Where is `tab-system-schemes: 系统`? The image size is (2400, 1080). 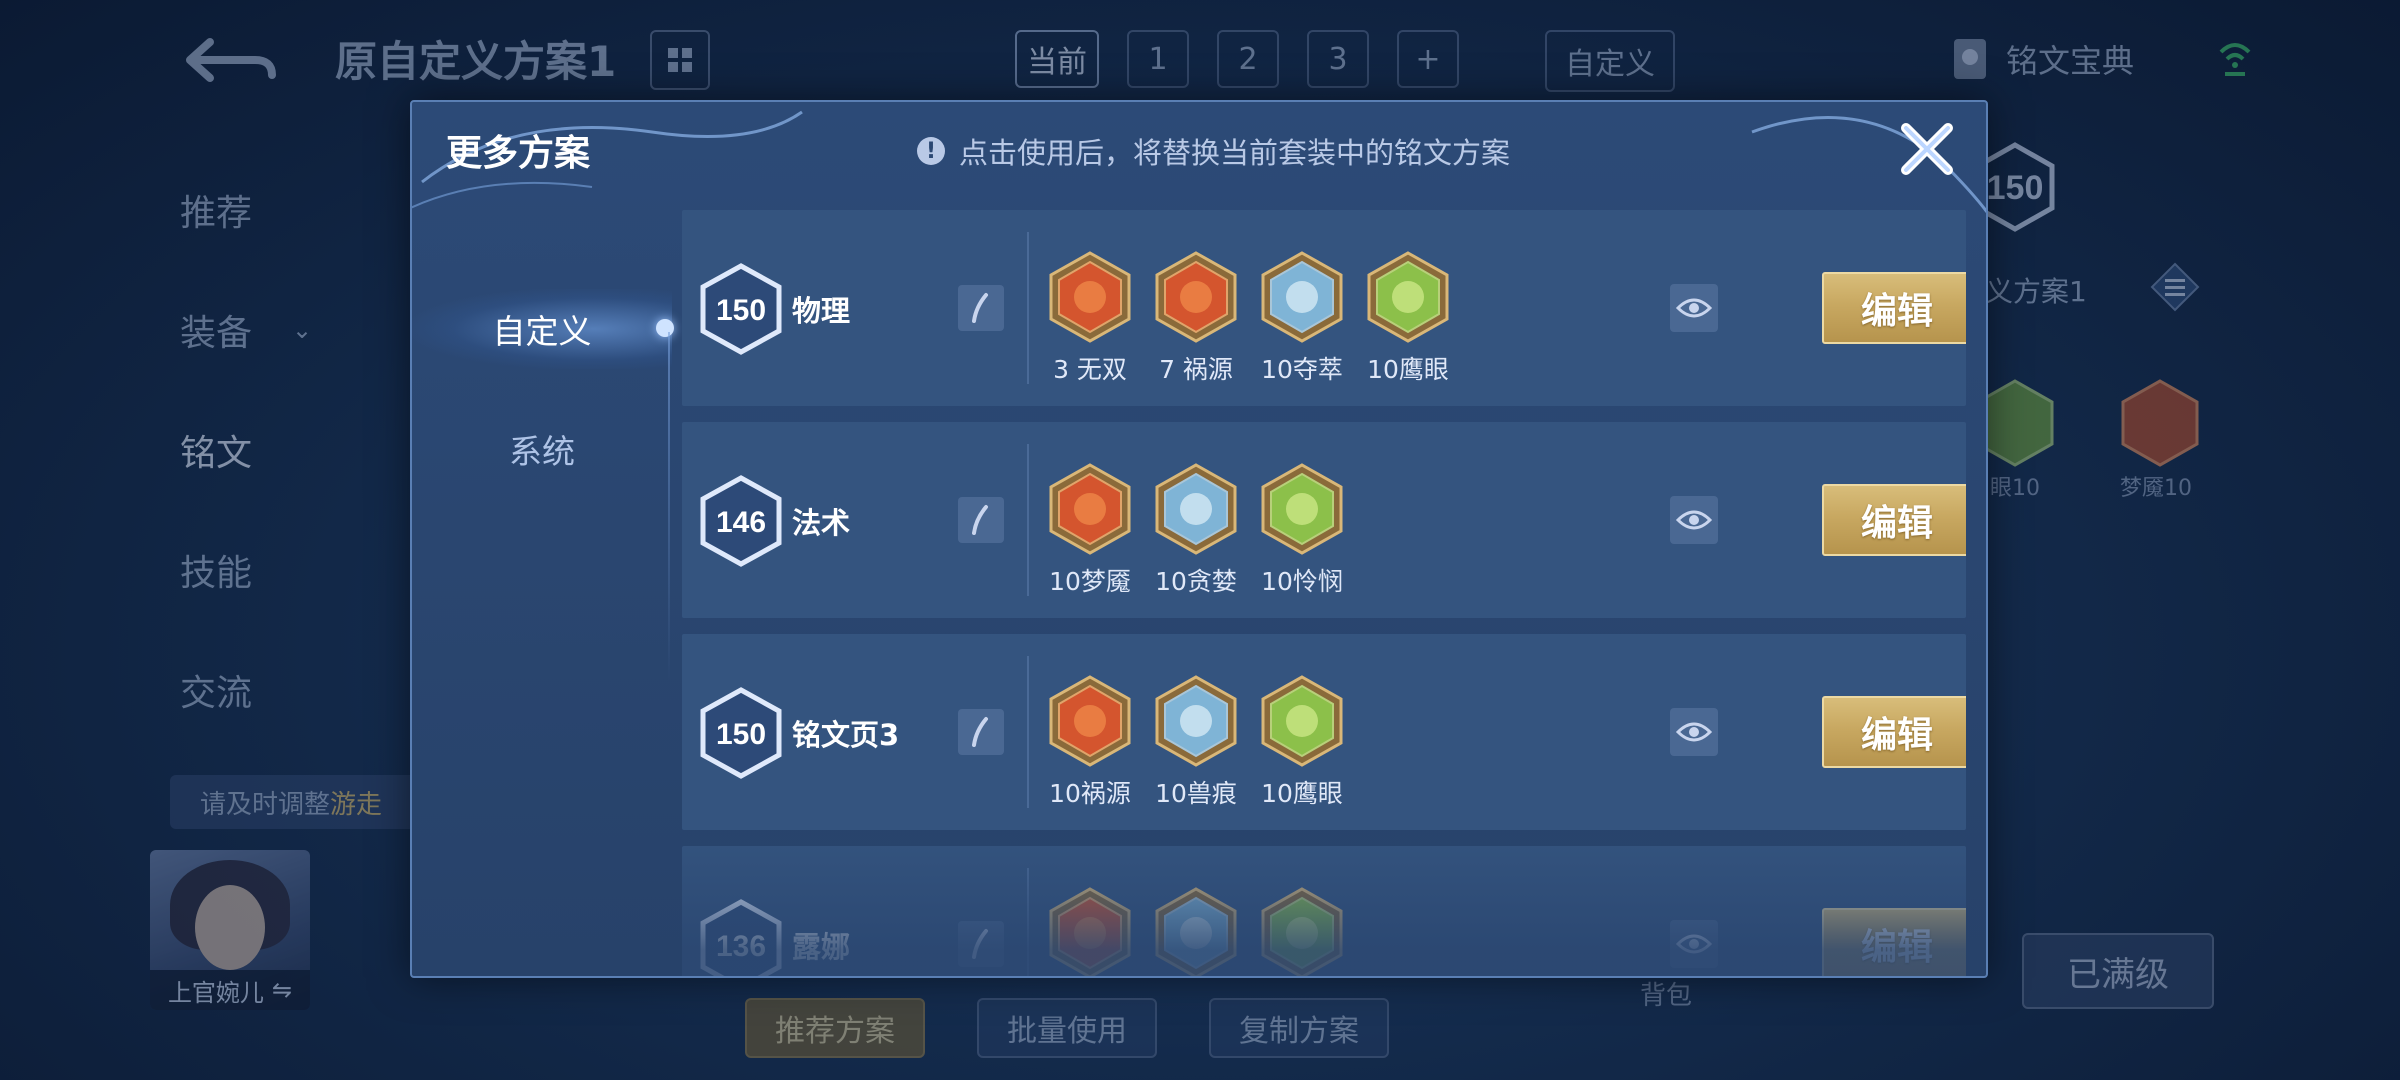 tab-system-schemes: 系统 is located at coordinates (542, 449).